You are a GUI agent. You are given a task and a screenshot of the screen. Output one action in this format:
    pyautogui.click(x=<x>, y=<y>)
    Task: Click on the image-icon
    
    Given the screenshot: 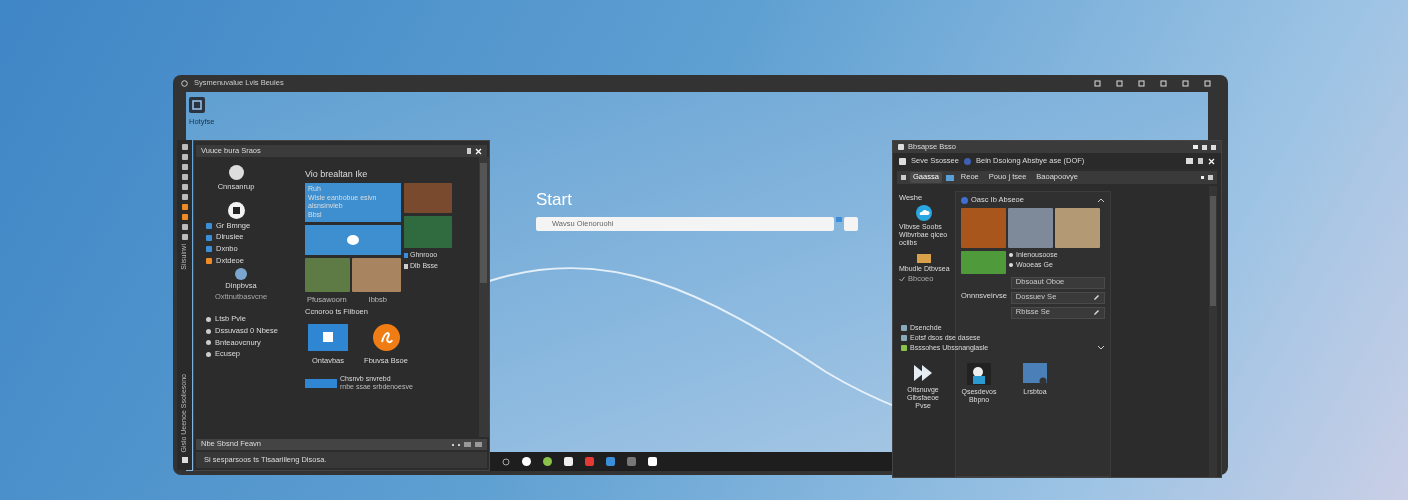 What is the action you would take?
    pyautogui.click(x=949, y=177)
    